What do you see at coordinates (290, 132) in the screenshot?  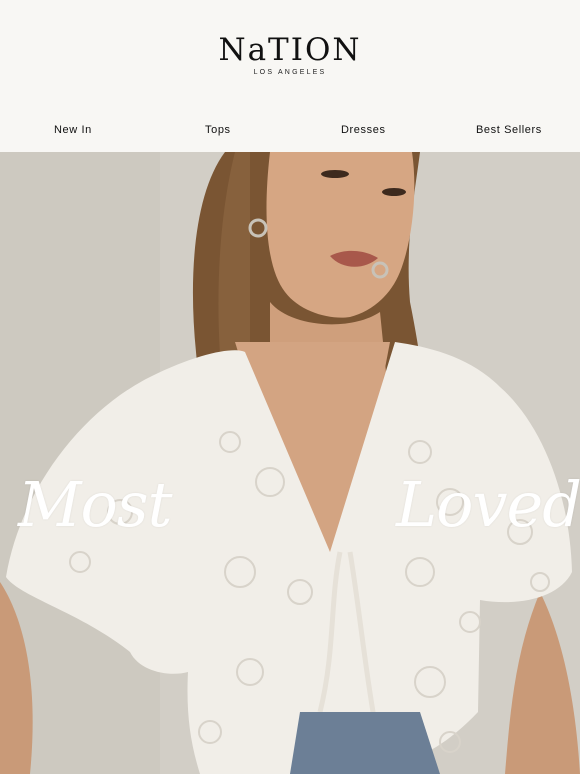 I see `main-navigation: New In Tops Dresses Best Sellers` at bounding box center [290, 132].